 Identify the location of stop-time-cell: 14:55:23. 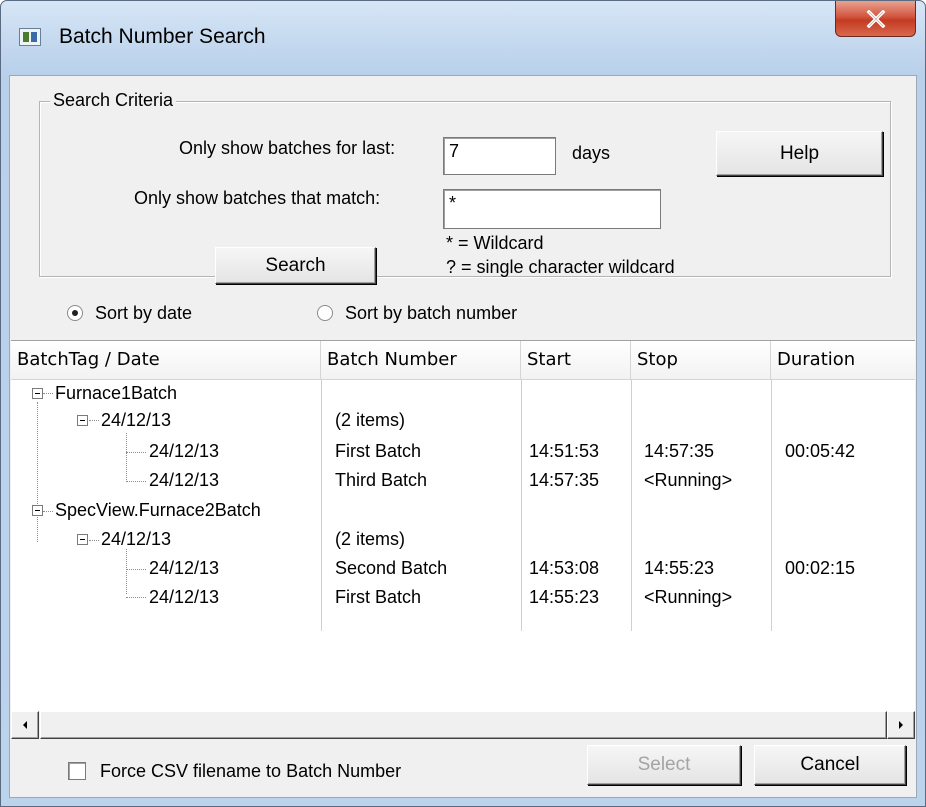
(679, 568).